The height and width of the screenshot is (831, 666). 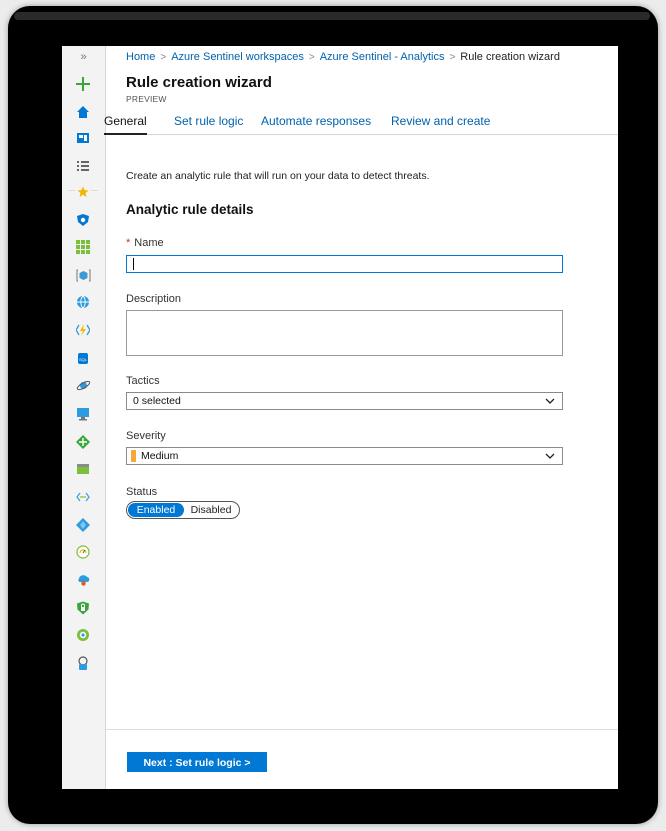 What do you see at coordinates (146, 436) in the screenshot?
I see `severity-label: Severity` at bounding box center [146, 436].